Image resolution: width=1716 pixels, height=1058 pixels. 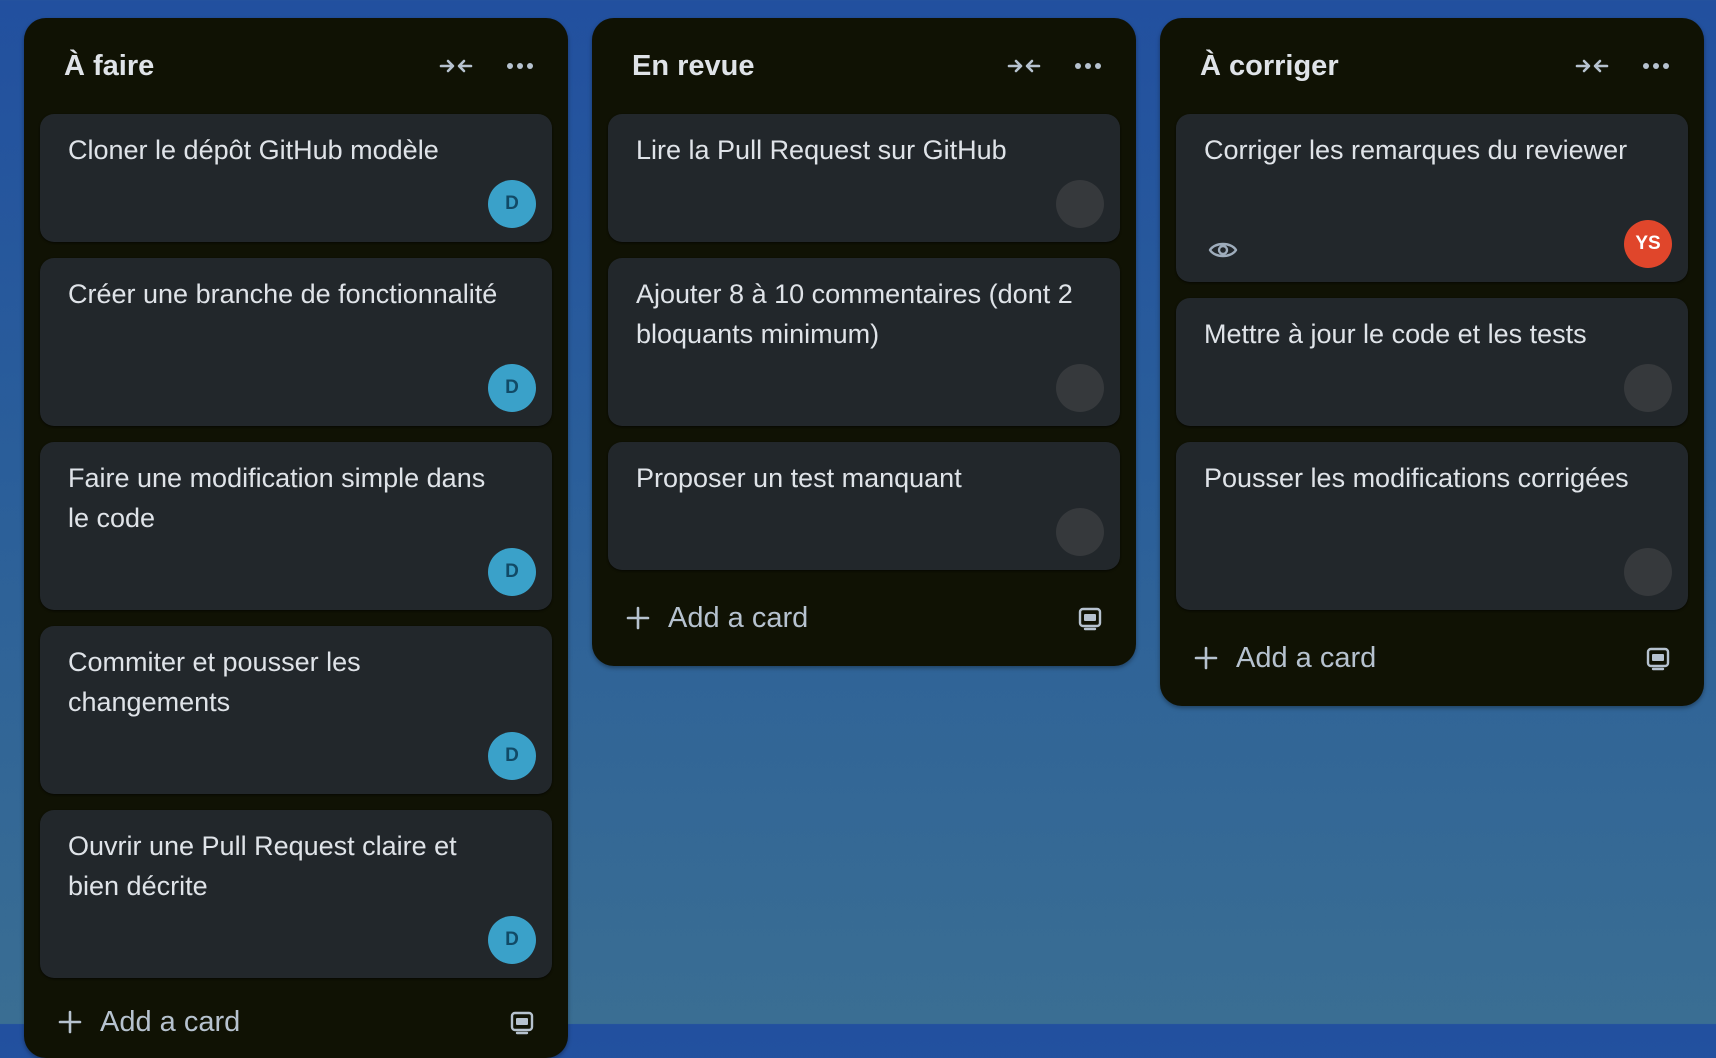 What do you see at coordinates (1416, 478) in the screenshot?
I see `card-title: Pousser les modifications corrigées` at bounding box center [1416, 478].